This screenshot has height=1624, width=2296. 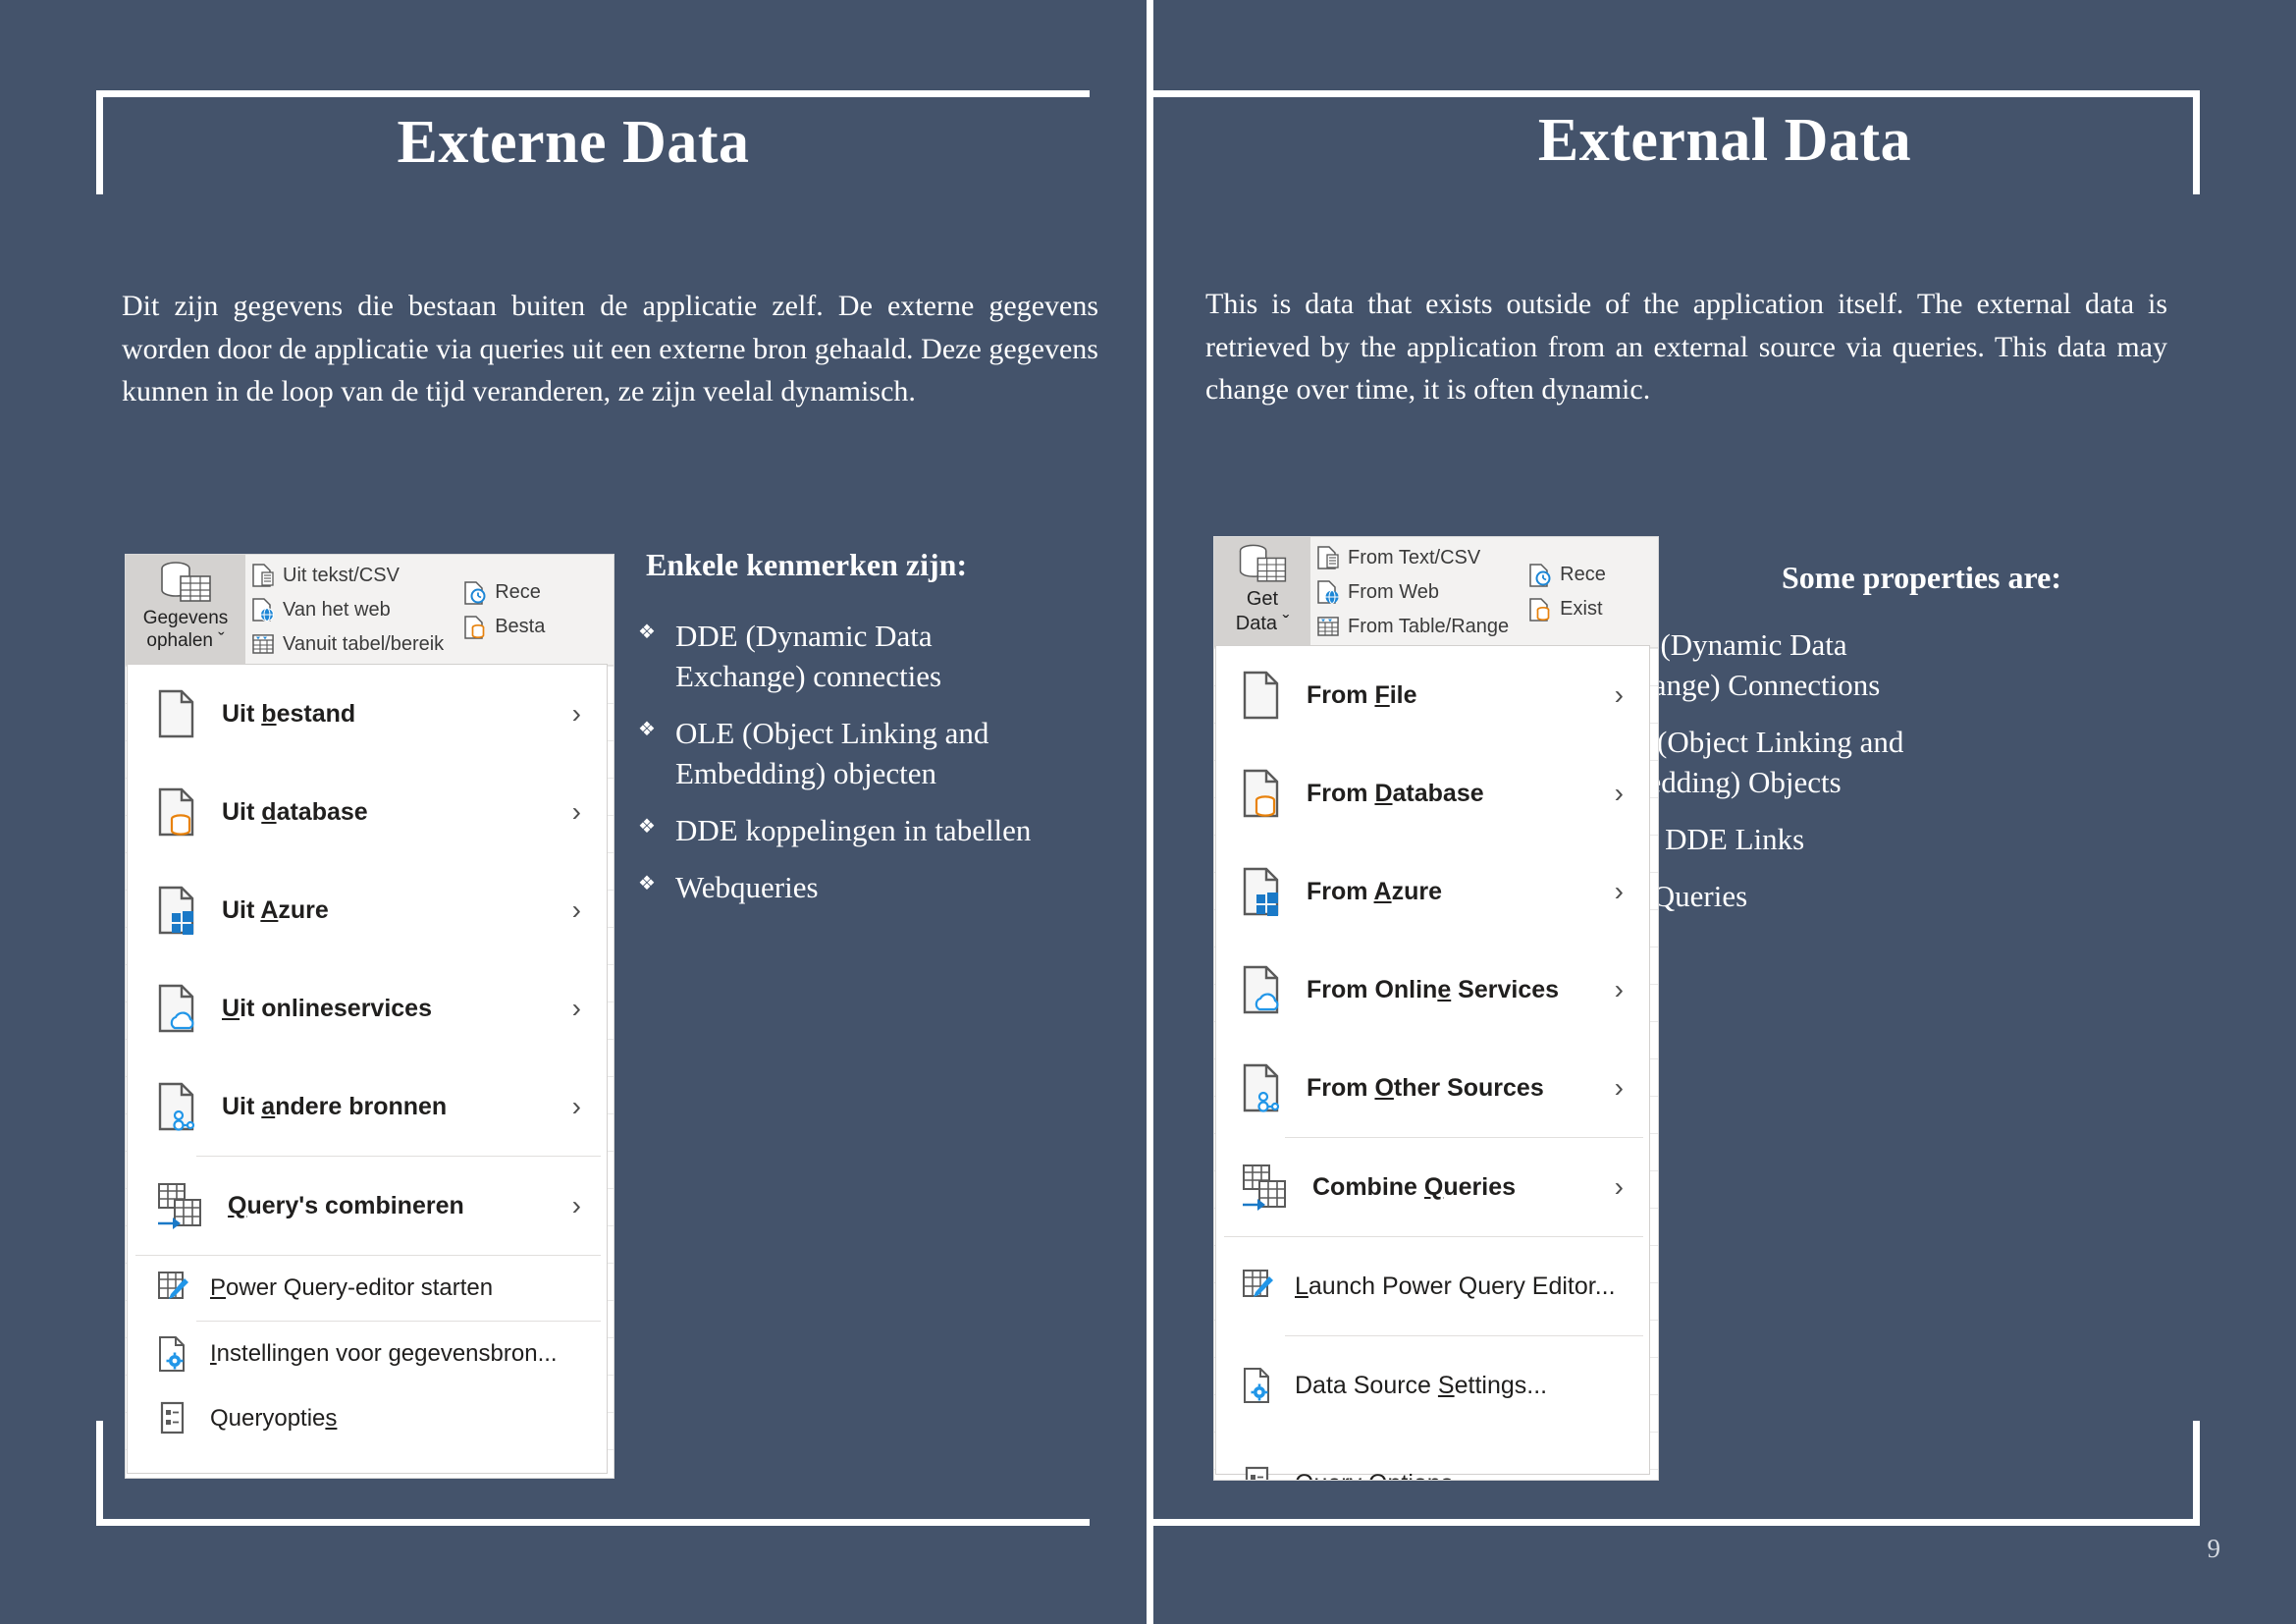 I want to click on ribbon-item-label: Uit tekst/CSV, so click(x=341, y=575).